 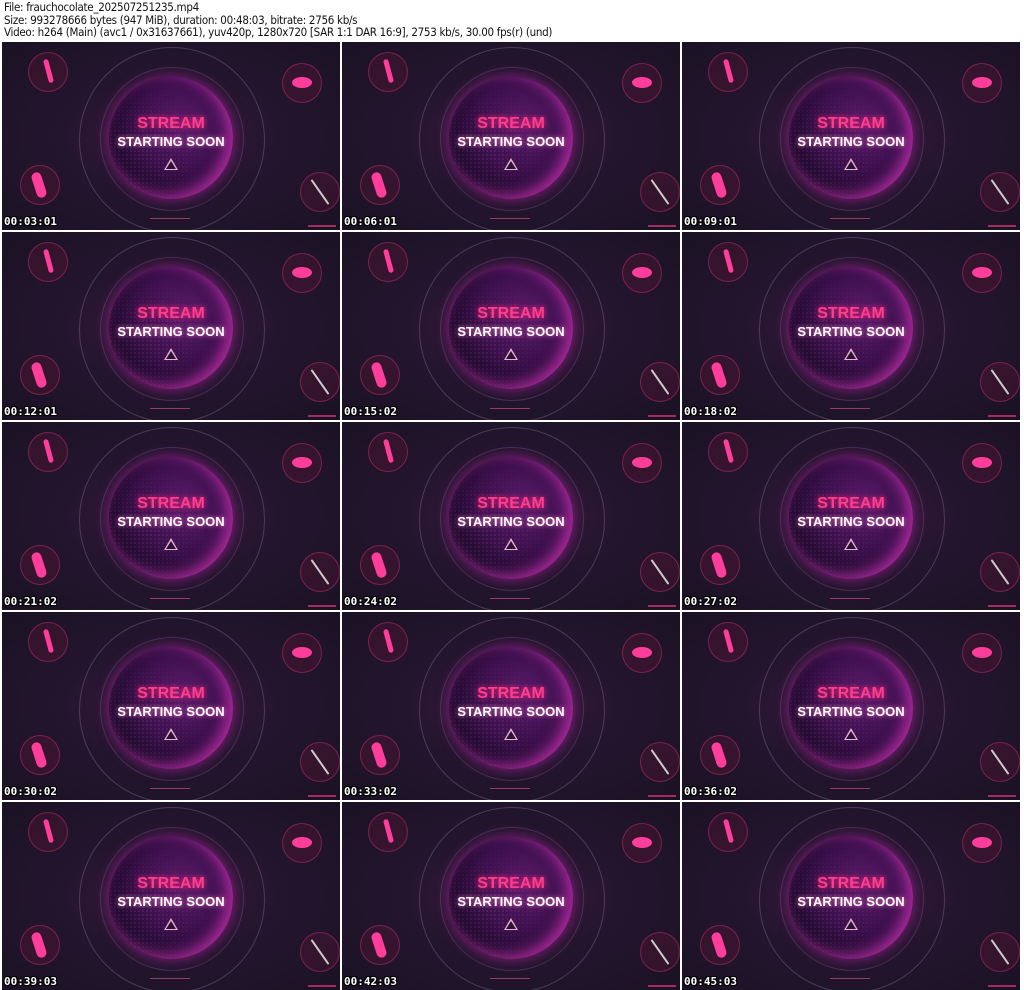 I want to click on timestamp: 00:09:01, so click(x=710, y=221).